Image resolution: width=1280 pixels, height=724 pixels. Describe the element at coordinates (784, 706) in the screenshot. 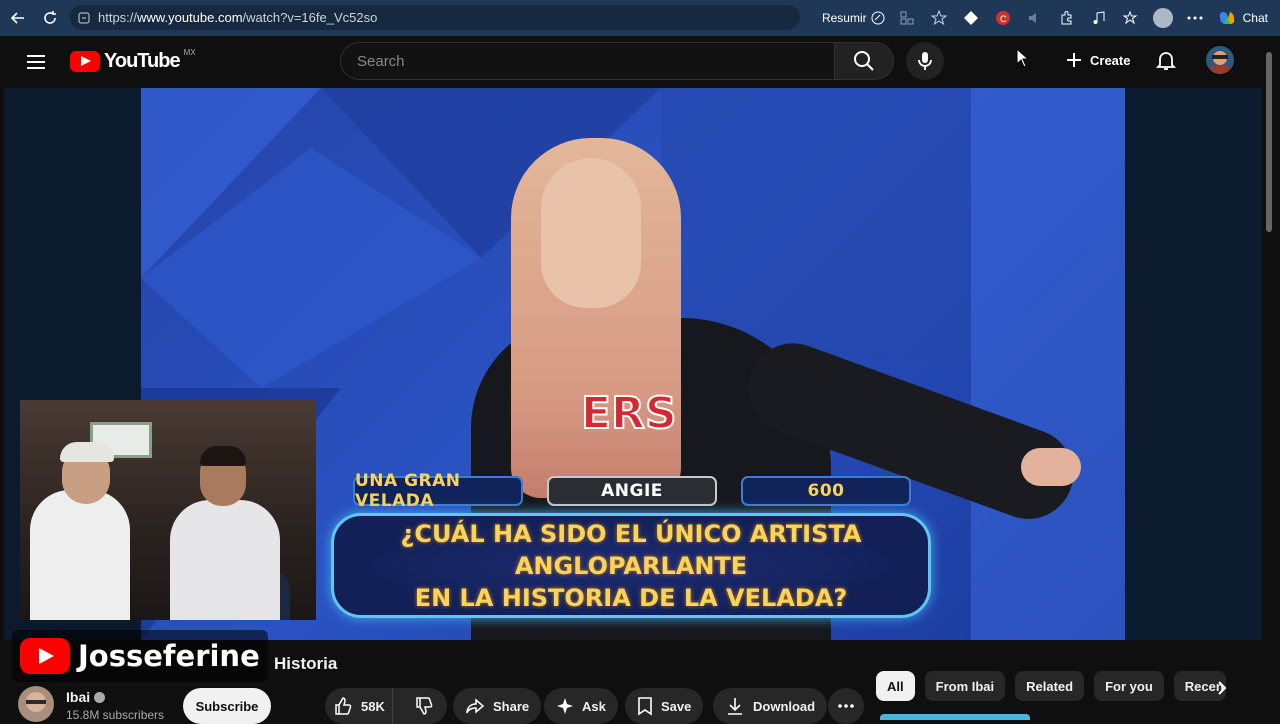

I see `download-label: Download` at that location.